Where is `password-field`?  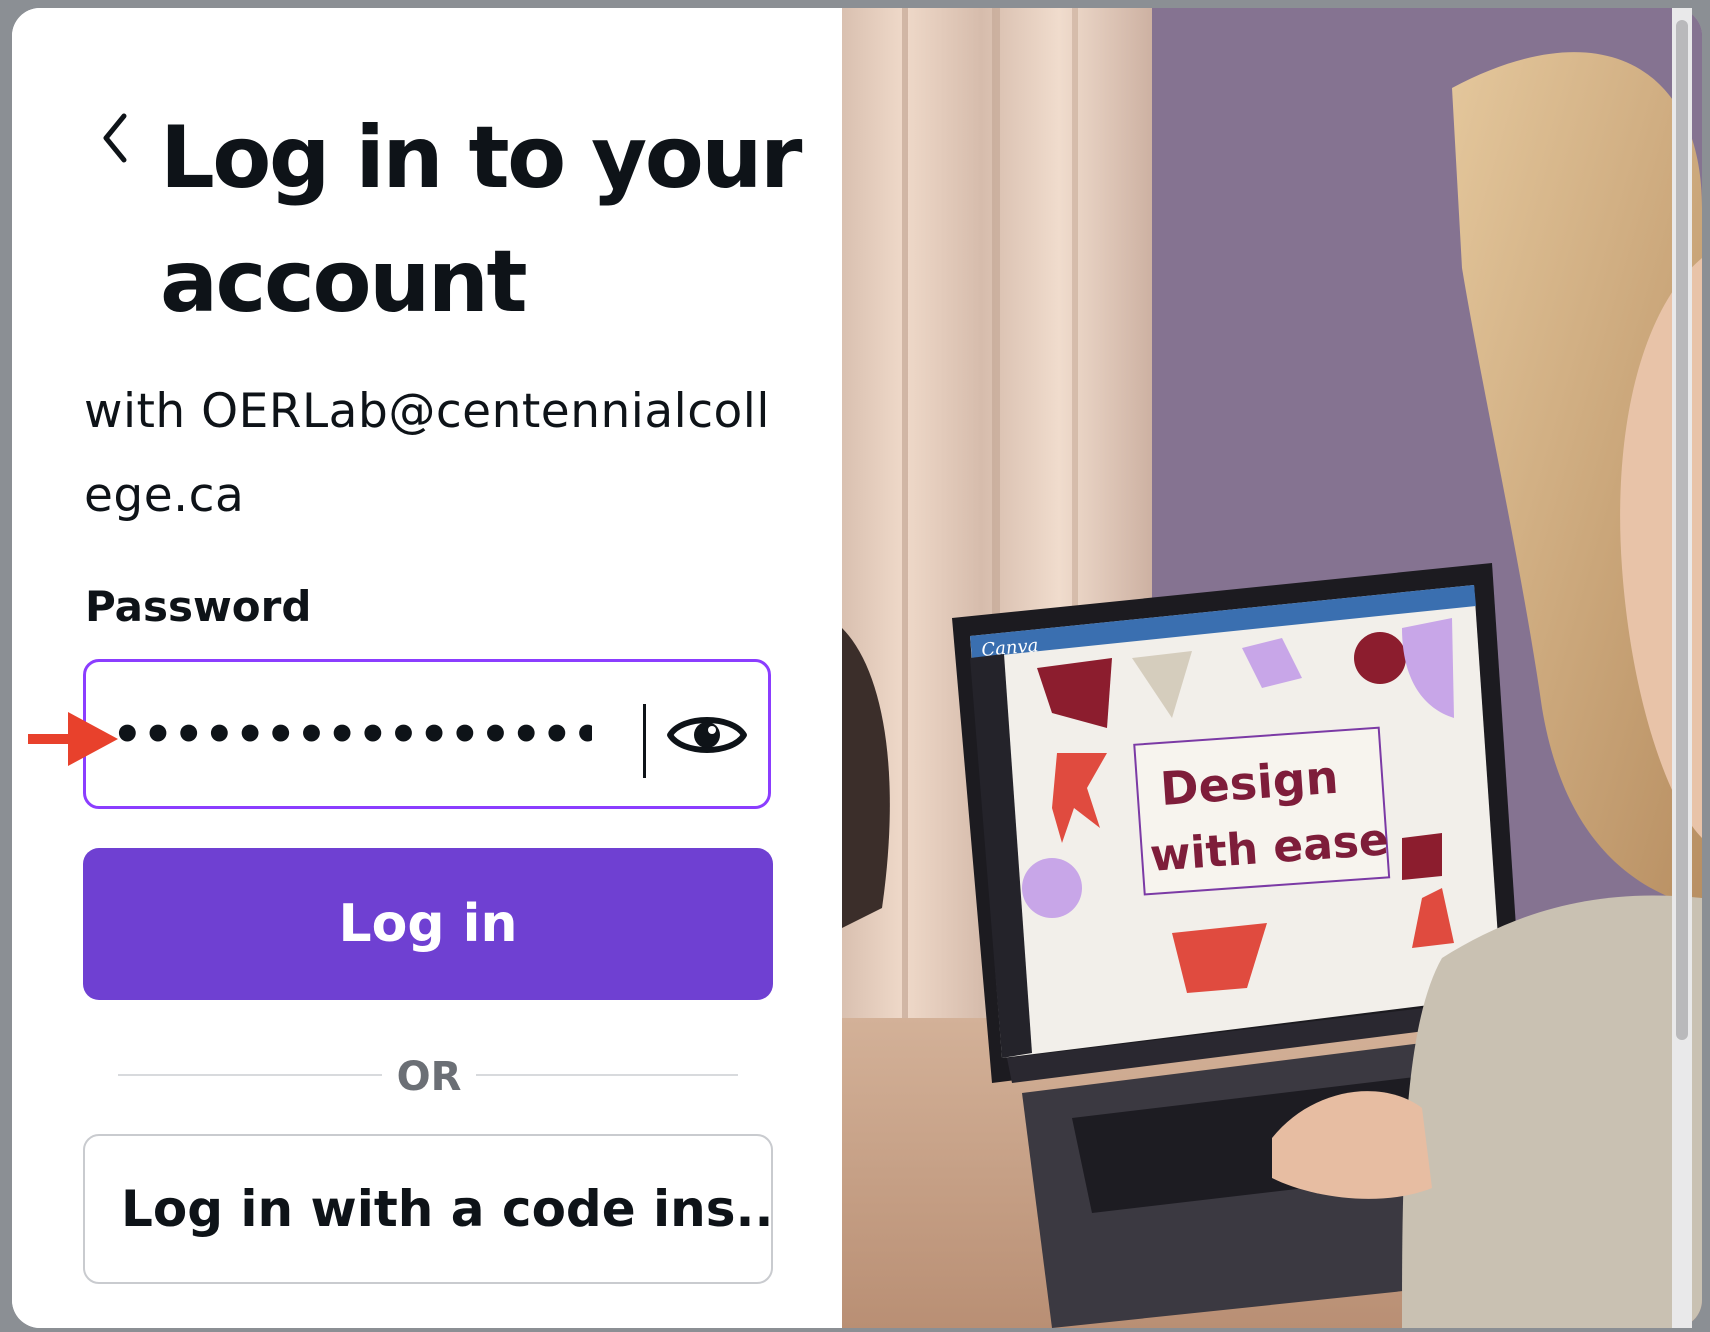
password-field is located at coordinates (427, 734).